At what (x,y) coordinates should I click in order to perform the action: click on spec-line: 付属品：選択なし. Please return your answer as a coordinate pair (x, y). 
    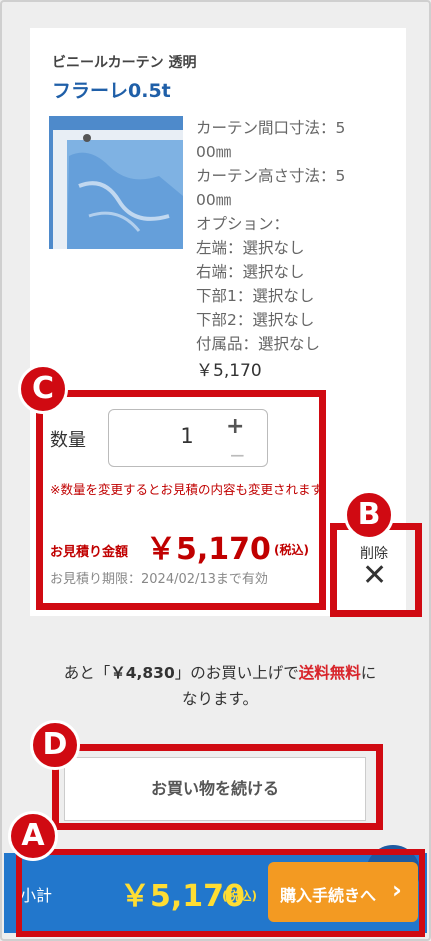
    Looking at the image, I should click on (258, 344).